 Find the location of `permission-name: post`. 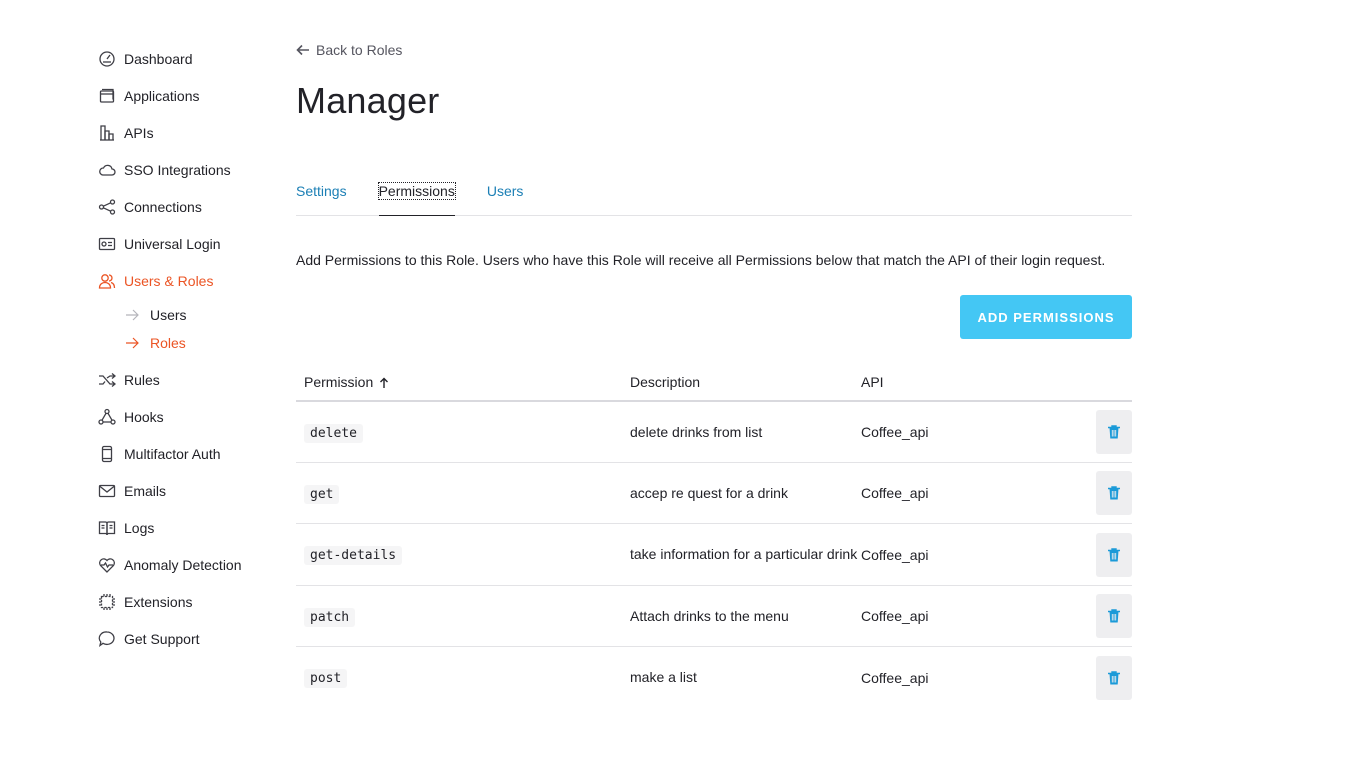

permission-name: post is located at coordinates (326, 678).